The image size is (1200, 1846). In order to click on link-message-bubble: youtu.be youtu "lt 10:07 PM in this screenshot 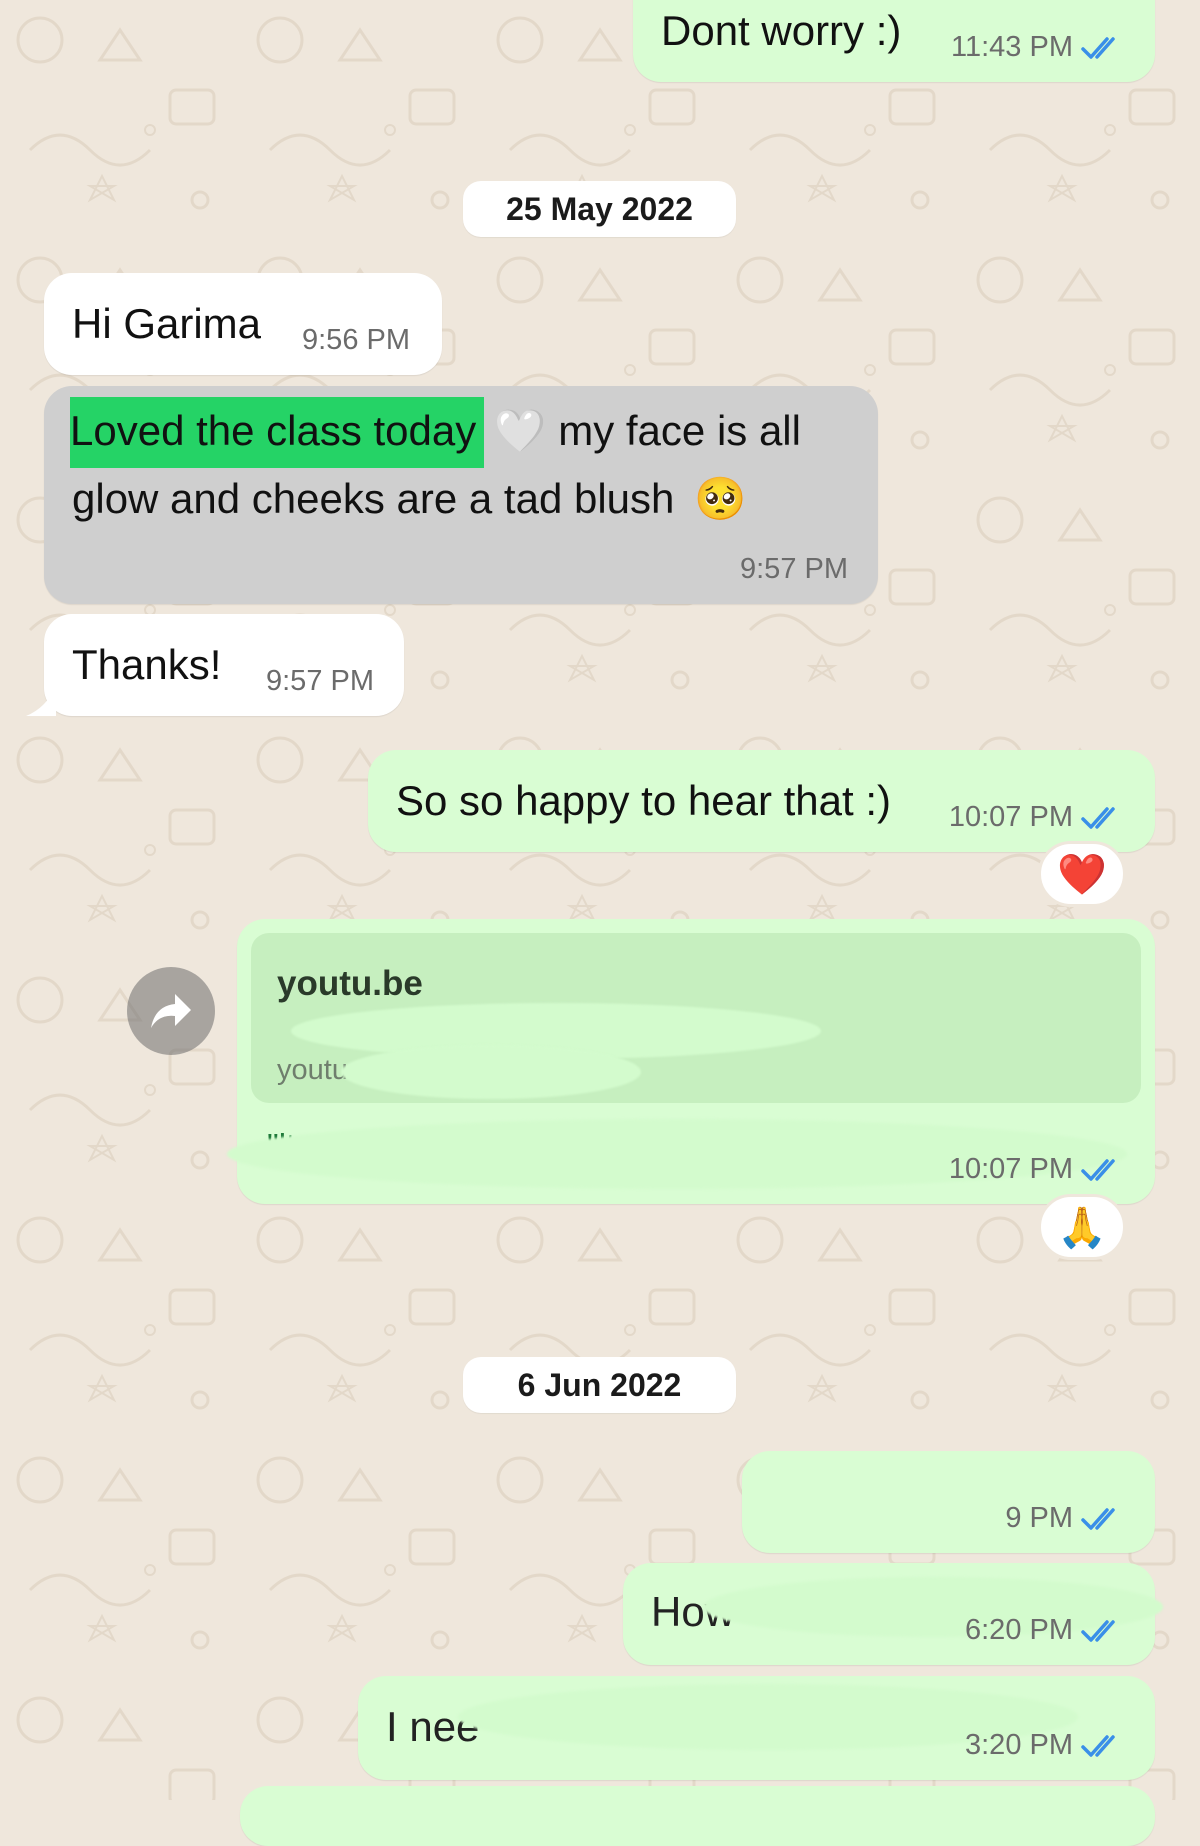, I will do `click(691, 1061)`.